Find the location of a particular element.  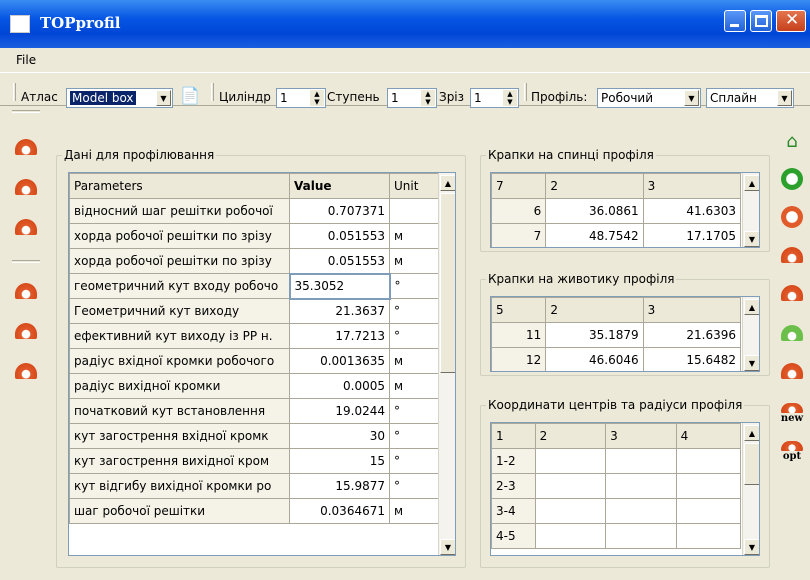

grid-cell: 36.0861 is located at coordinates (594, 211).